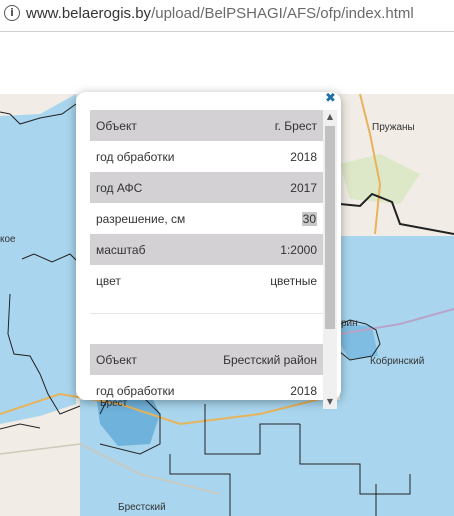 The width and height of the screenshot is (454, 516). Describe the element at coordinates (349, 323) in the screenshot. I see `map-label-kobrin-fragment: рин` at that location.